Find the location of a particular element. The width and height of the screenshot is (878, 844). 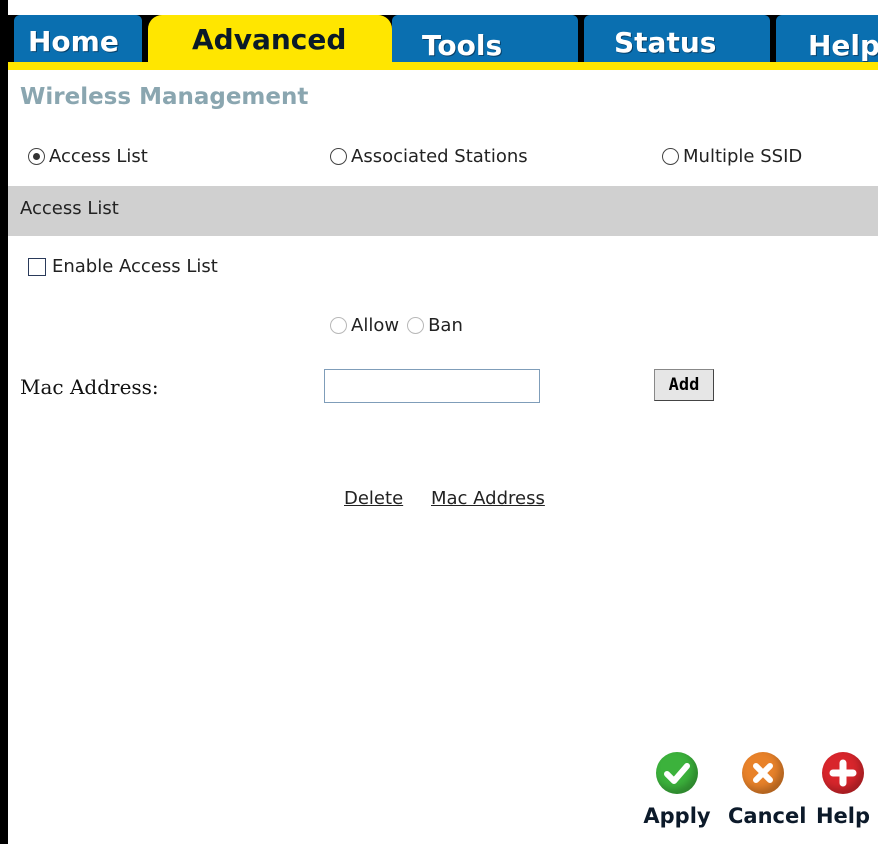

enable-access-list: Enable Access List is located at coordinates (123, 266).